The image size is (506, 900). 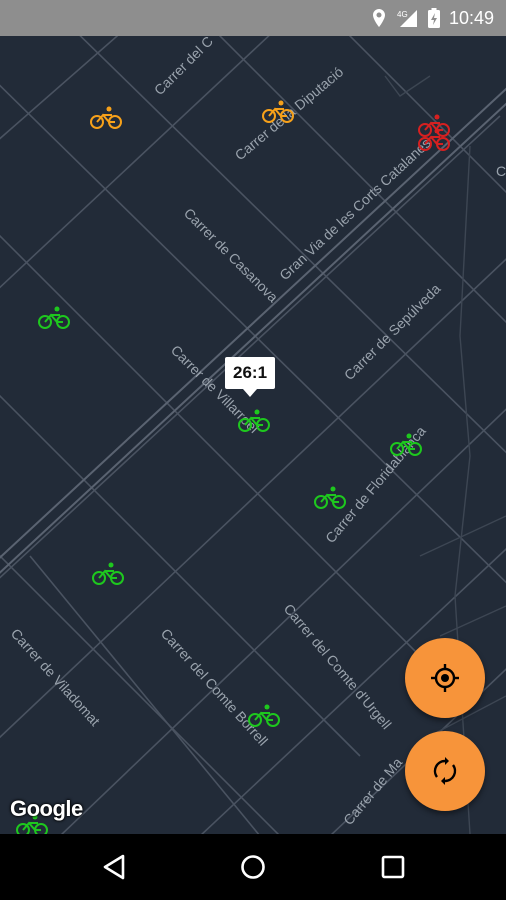 I want to click on home-icon, so click(x=253, y=867).